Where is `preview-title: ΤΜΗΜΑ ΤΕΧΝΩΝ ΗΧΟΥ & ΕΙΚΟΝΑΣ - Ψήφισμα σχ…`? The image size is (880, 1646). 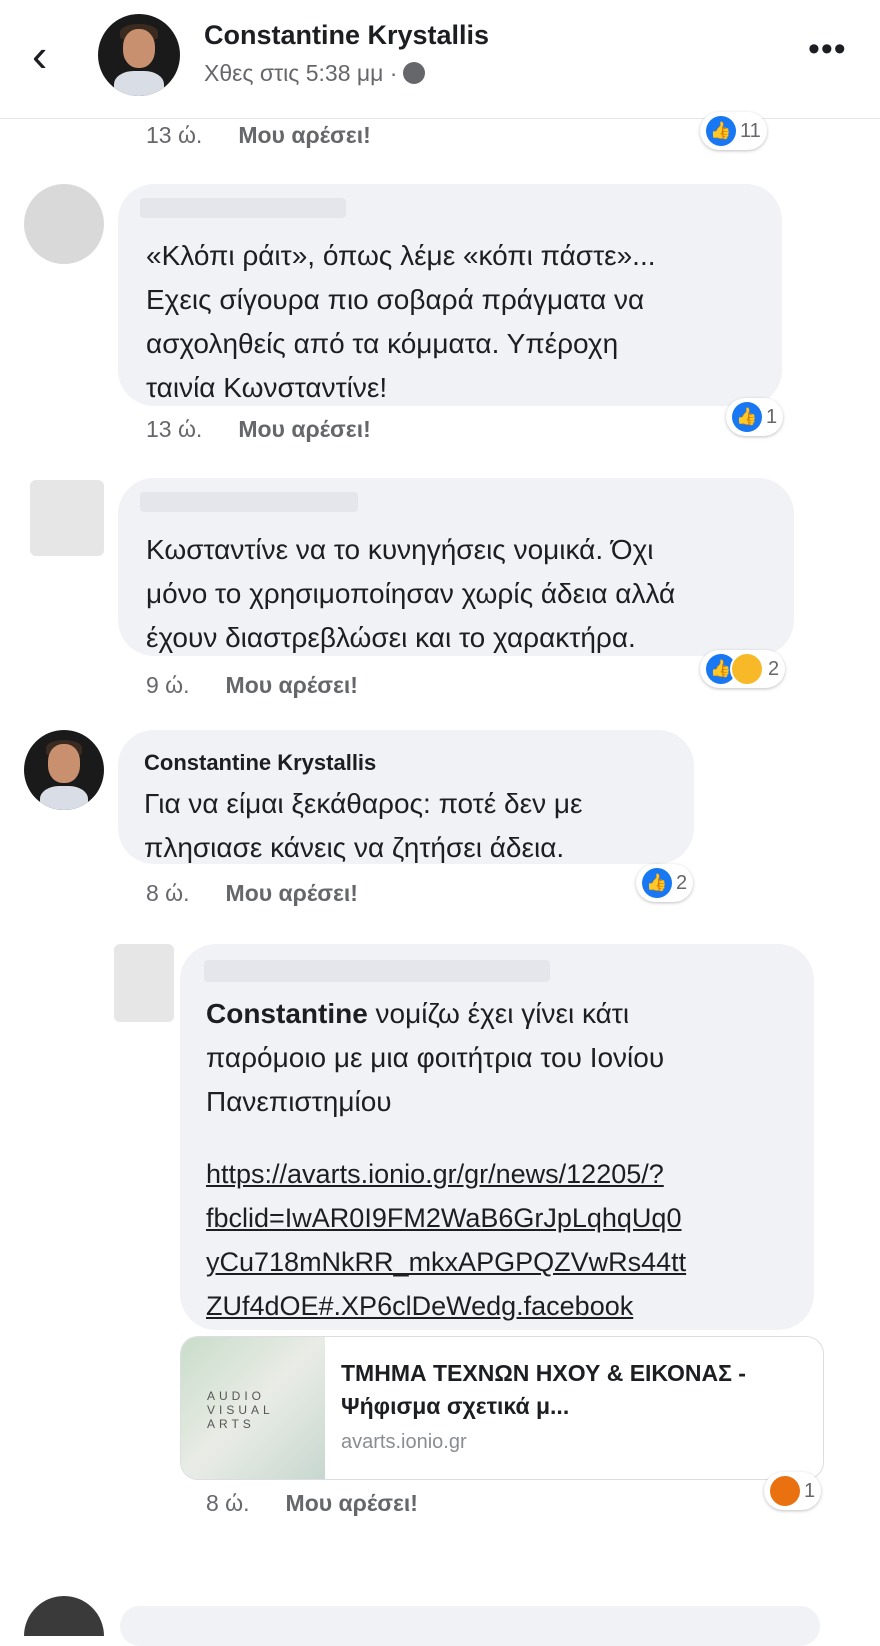
preview-title: ΤΜΗΜΑ ΤΕΧΝΩΝ ΗΧΟΥ & ΕΙΚΟΝΑΣ - Ψήφισμα σχ… is located at coordinates (543, 1389).